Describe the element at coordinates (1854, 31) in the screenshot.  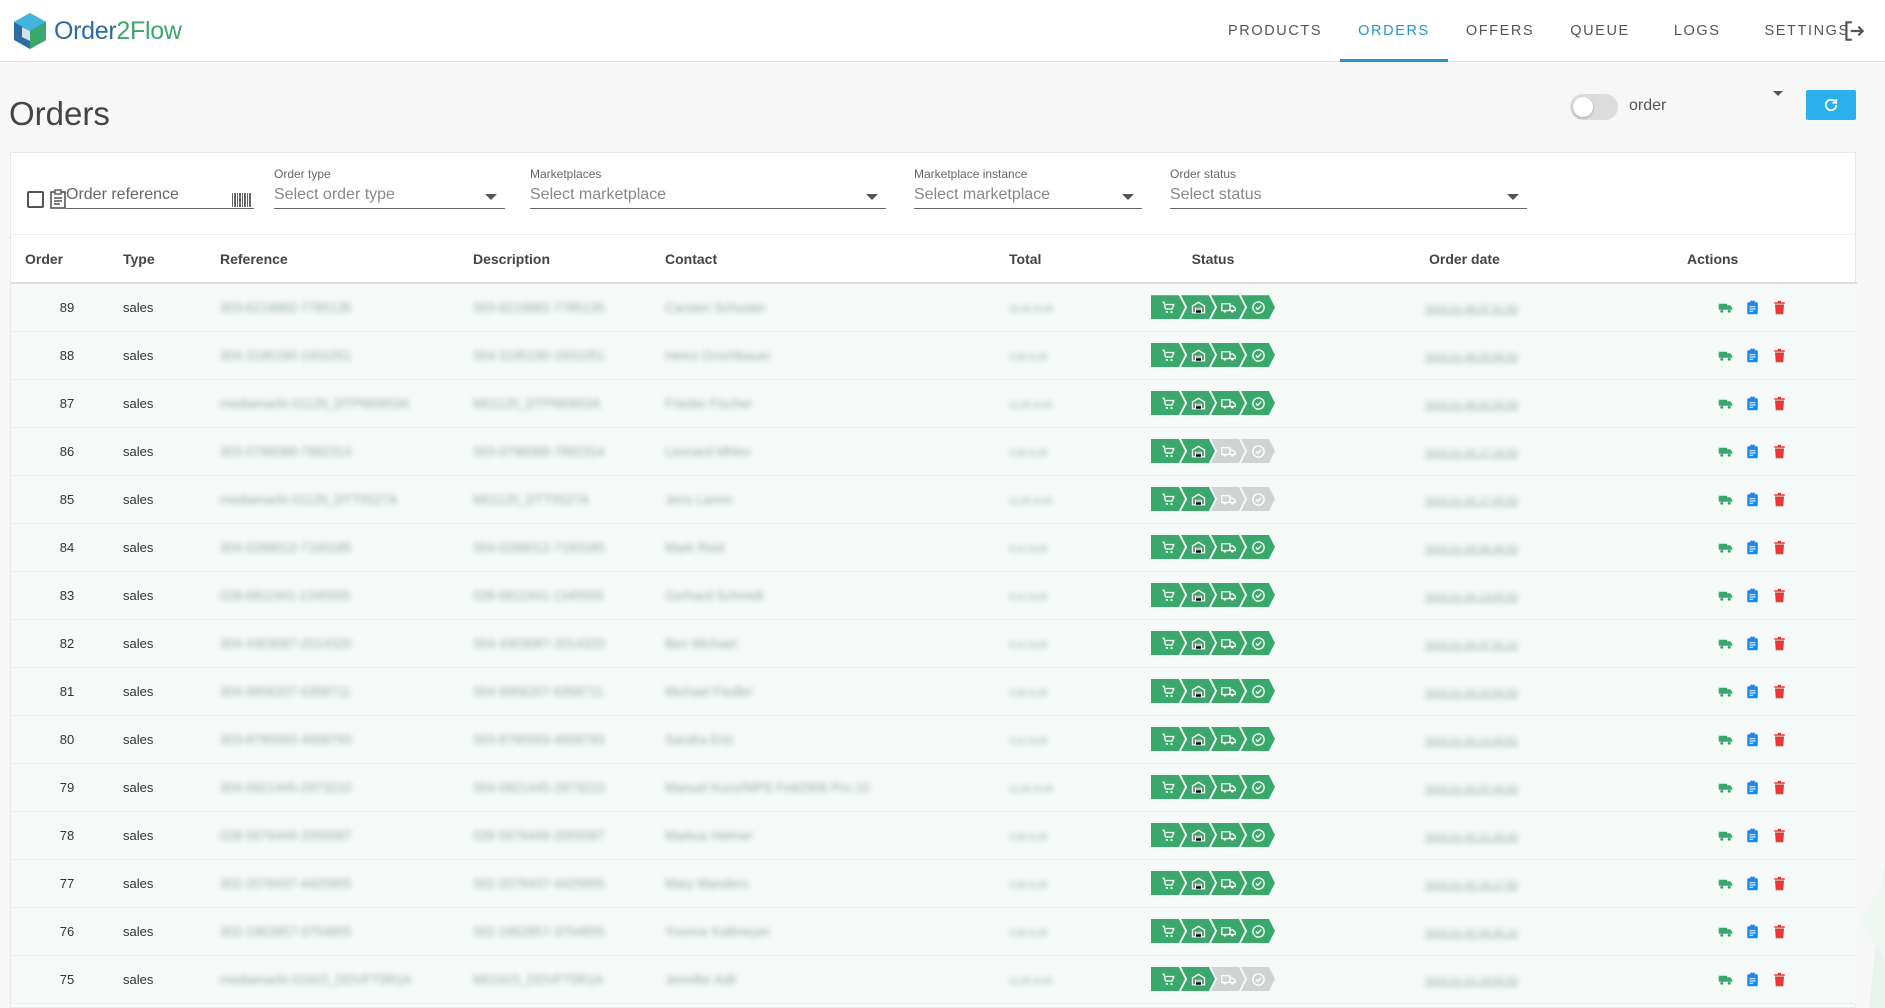
I see `logout-icon` at that location.